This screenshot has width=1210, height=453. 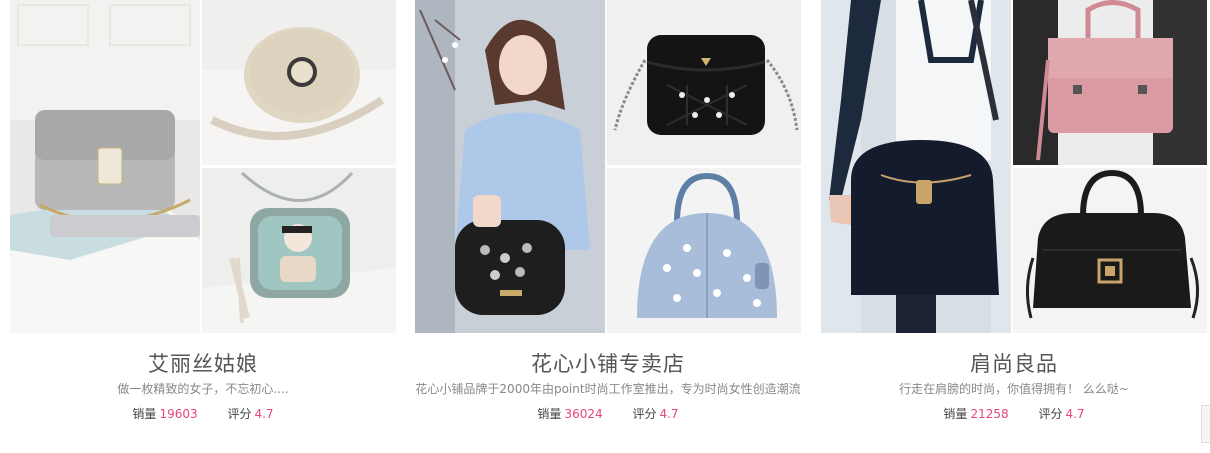 I want to click on side-scroll-tab, so click(x=1205, y=424).